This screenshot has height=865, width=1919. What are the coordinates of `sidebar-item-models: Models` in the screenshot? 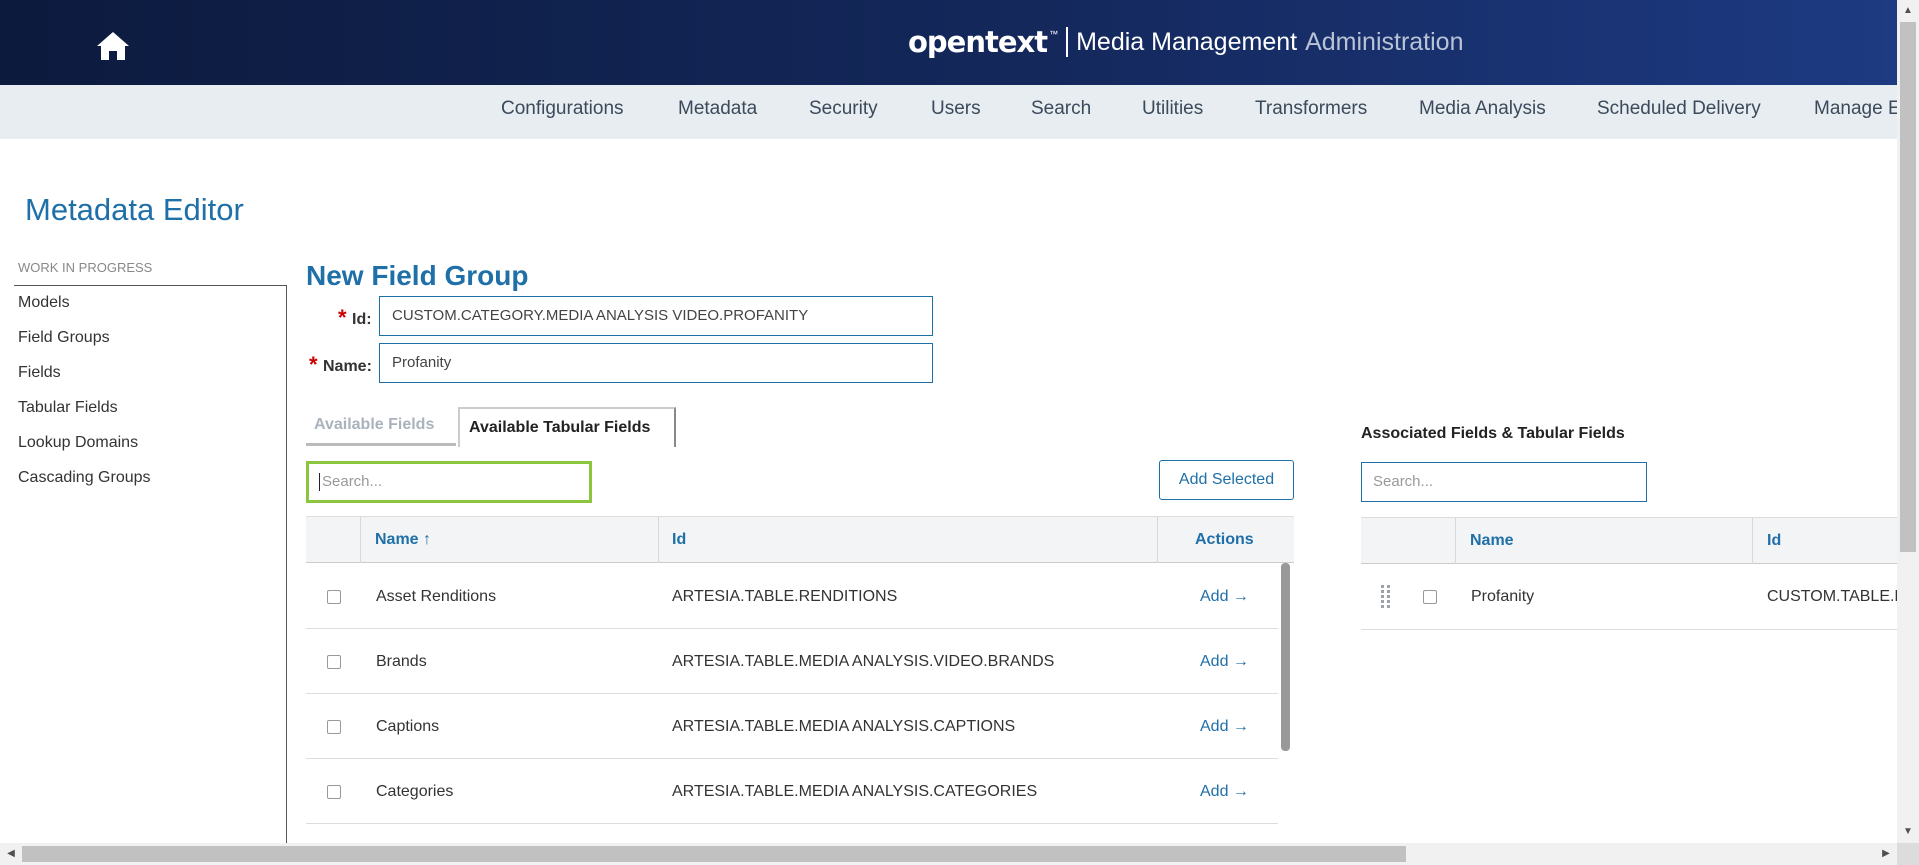 It's located at (44, 303).